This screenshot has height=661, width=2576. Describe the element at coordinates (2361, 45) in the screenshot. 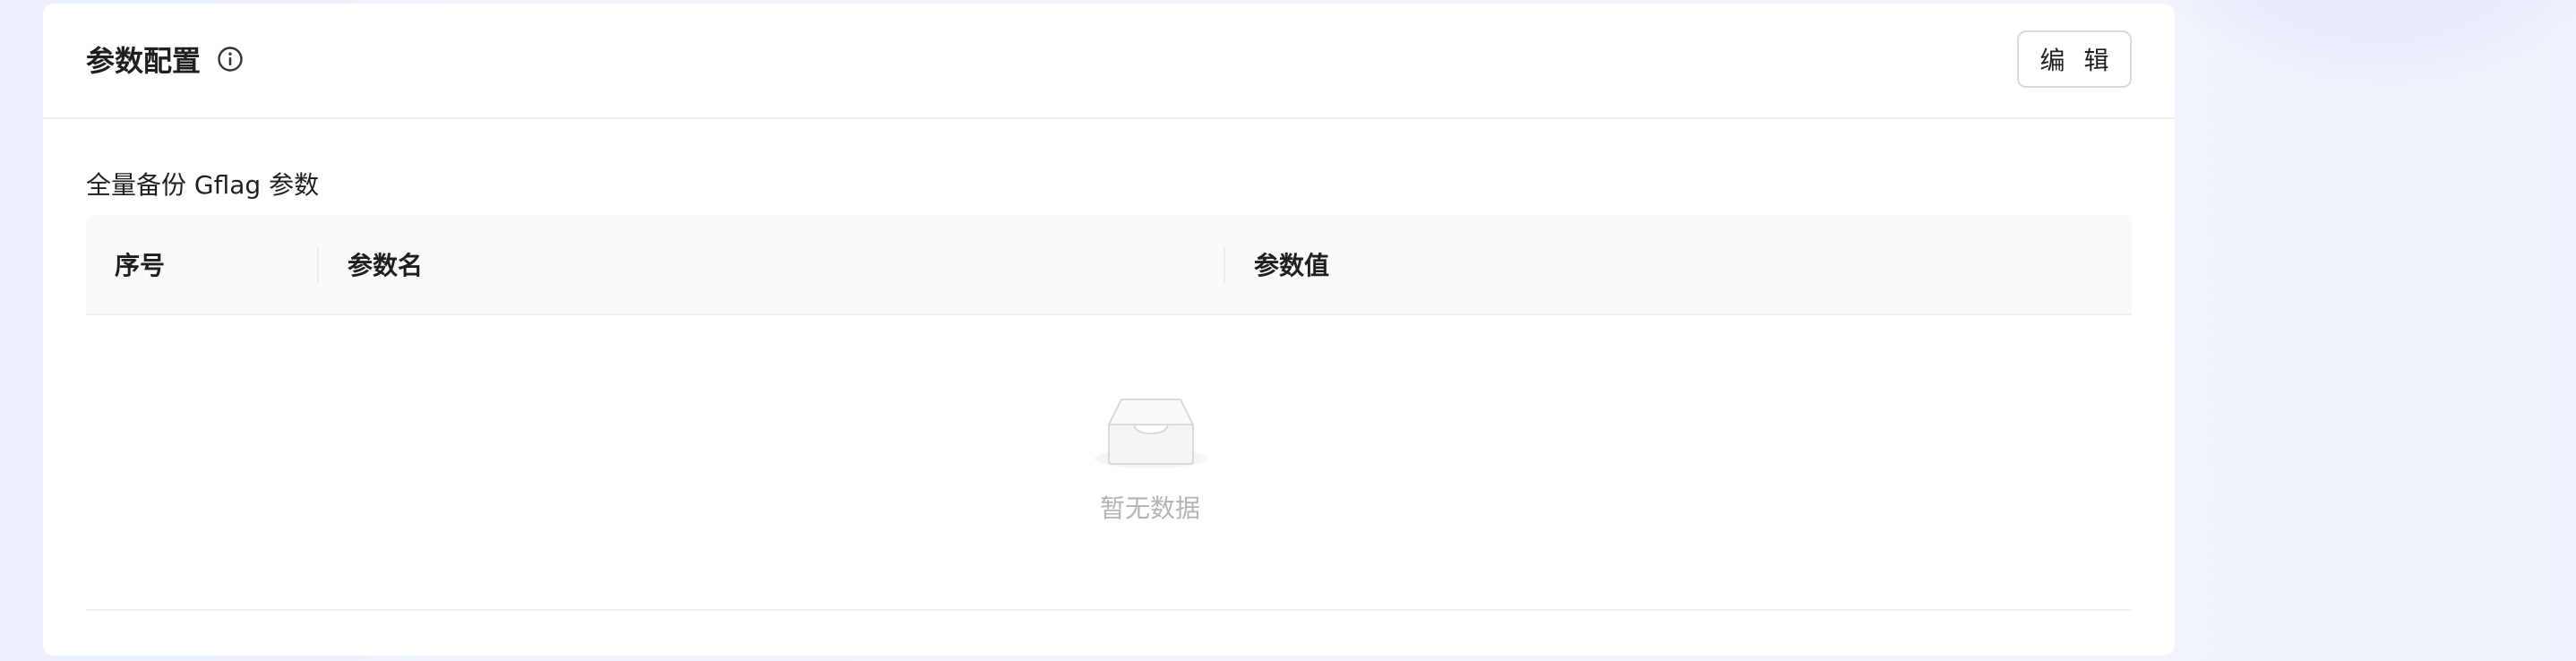

I see `background-decoration` at that location.